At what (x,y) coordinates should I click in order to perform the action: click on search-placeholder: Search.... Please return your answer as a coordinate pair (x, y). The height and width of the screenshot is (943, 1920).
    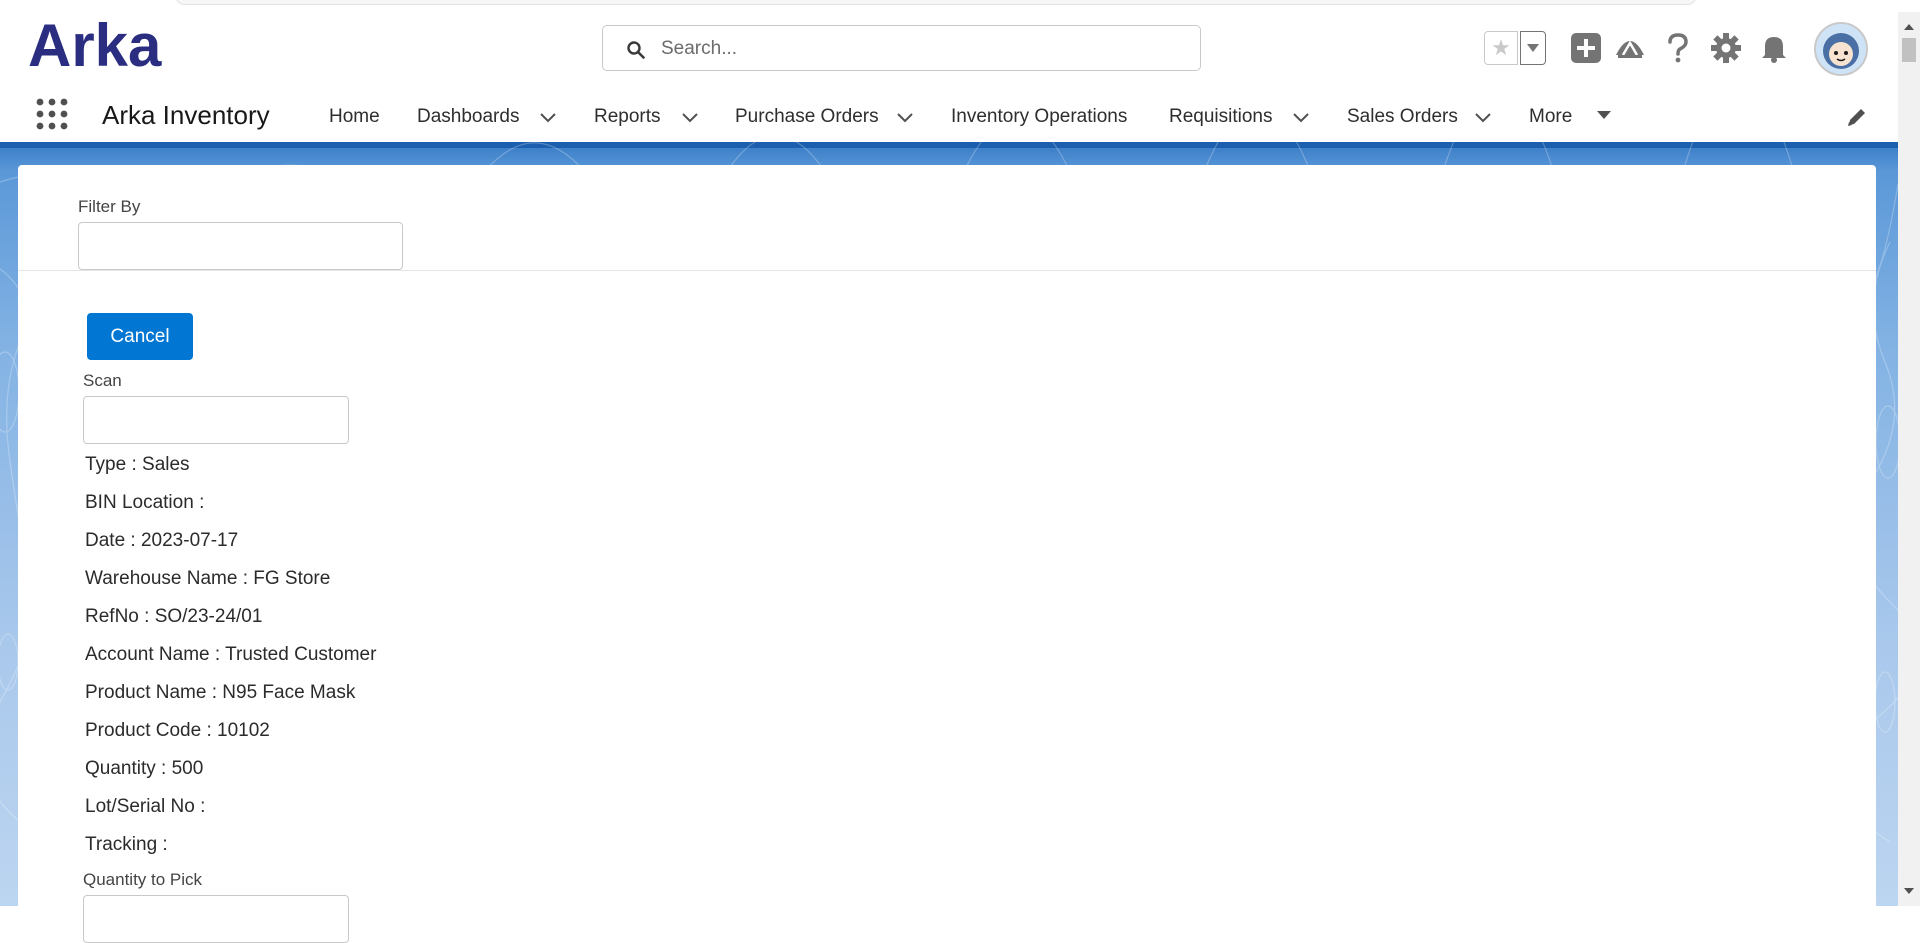
    Looking at the image, I should click on (699, 48).